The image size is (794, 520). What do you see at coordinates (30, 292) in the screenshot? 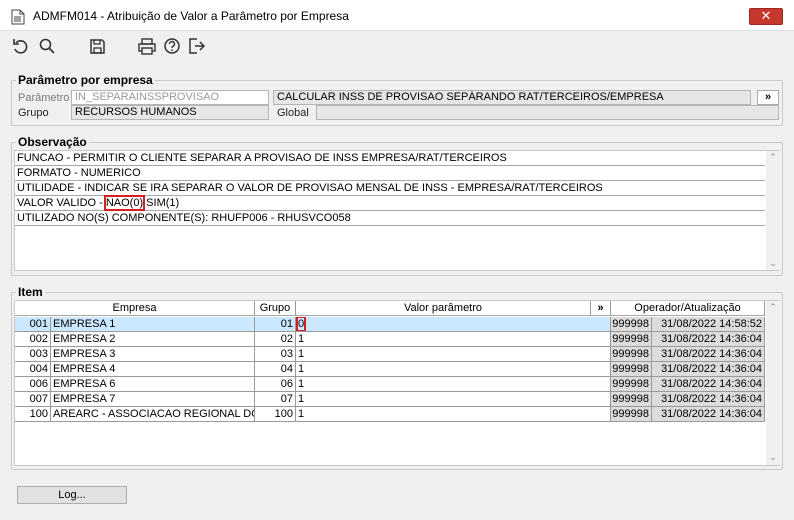
I see `item-group-legend: Item` at bounding box center [30, 292].